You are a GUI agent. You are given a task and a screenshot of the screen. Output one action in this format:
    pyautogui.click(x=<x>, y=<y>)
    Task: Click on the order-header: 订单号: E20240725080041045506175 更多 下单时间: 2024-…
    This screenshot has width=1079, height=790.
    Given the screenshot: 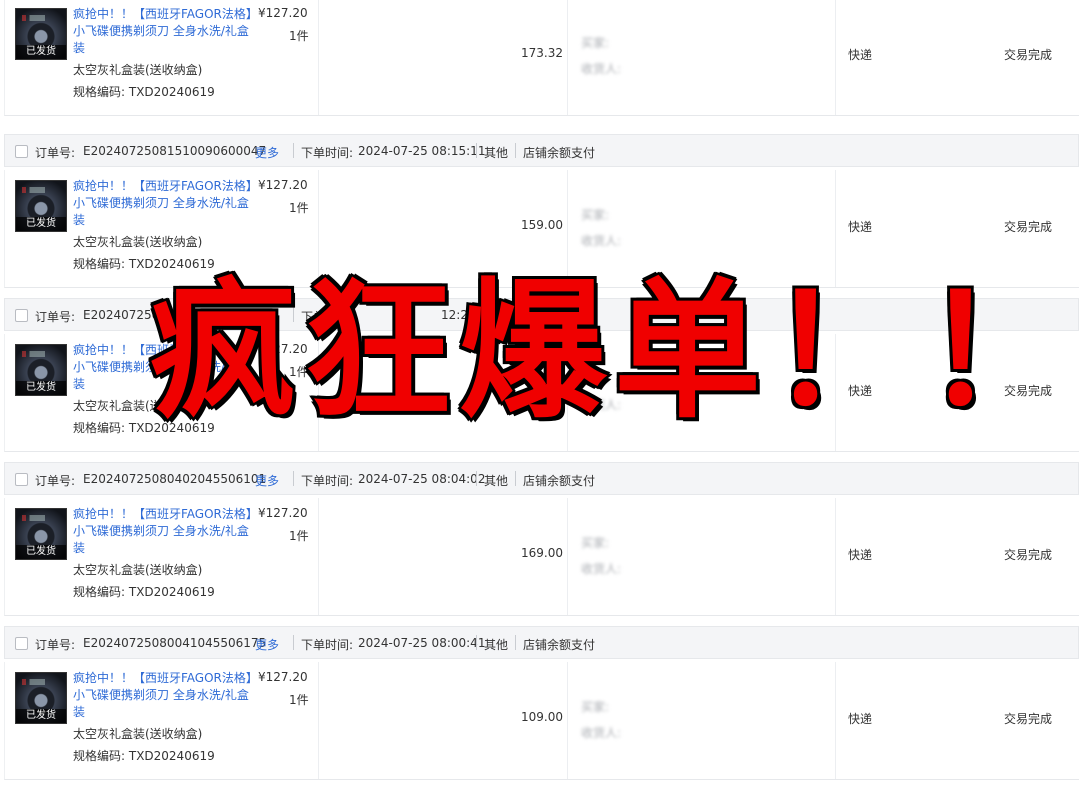 What is the action you would take?
    pyautogui.click(x=541, y=642)
    